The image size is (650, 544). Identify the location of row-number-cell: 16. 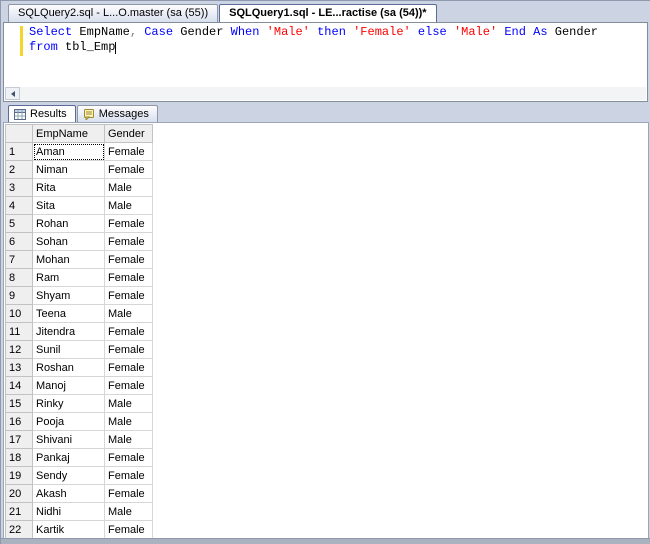
(19, 421).